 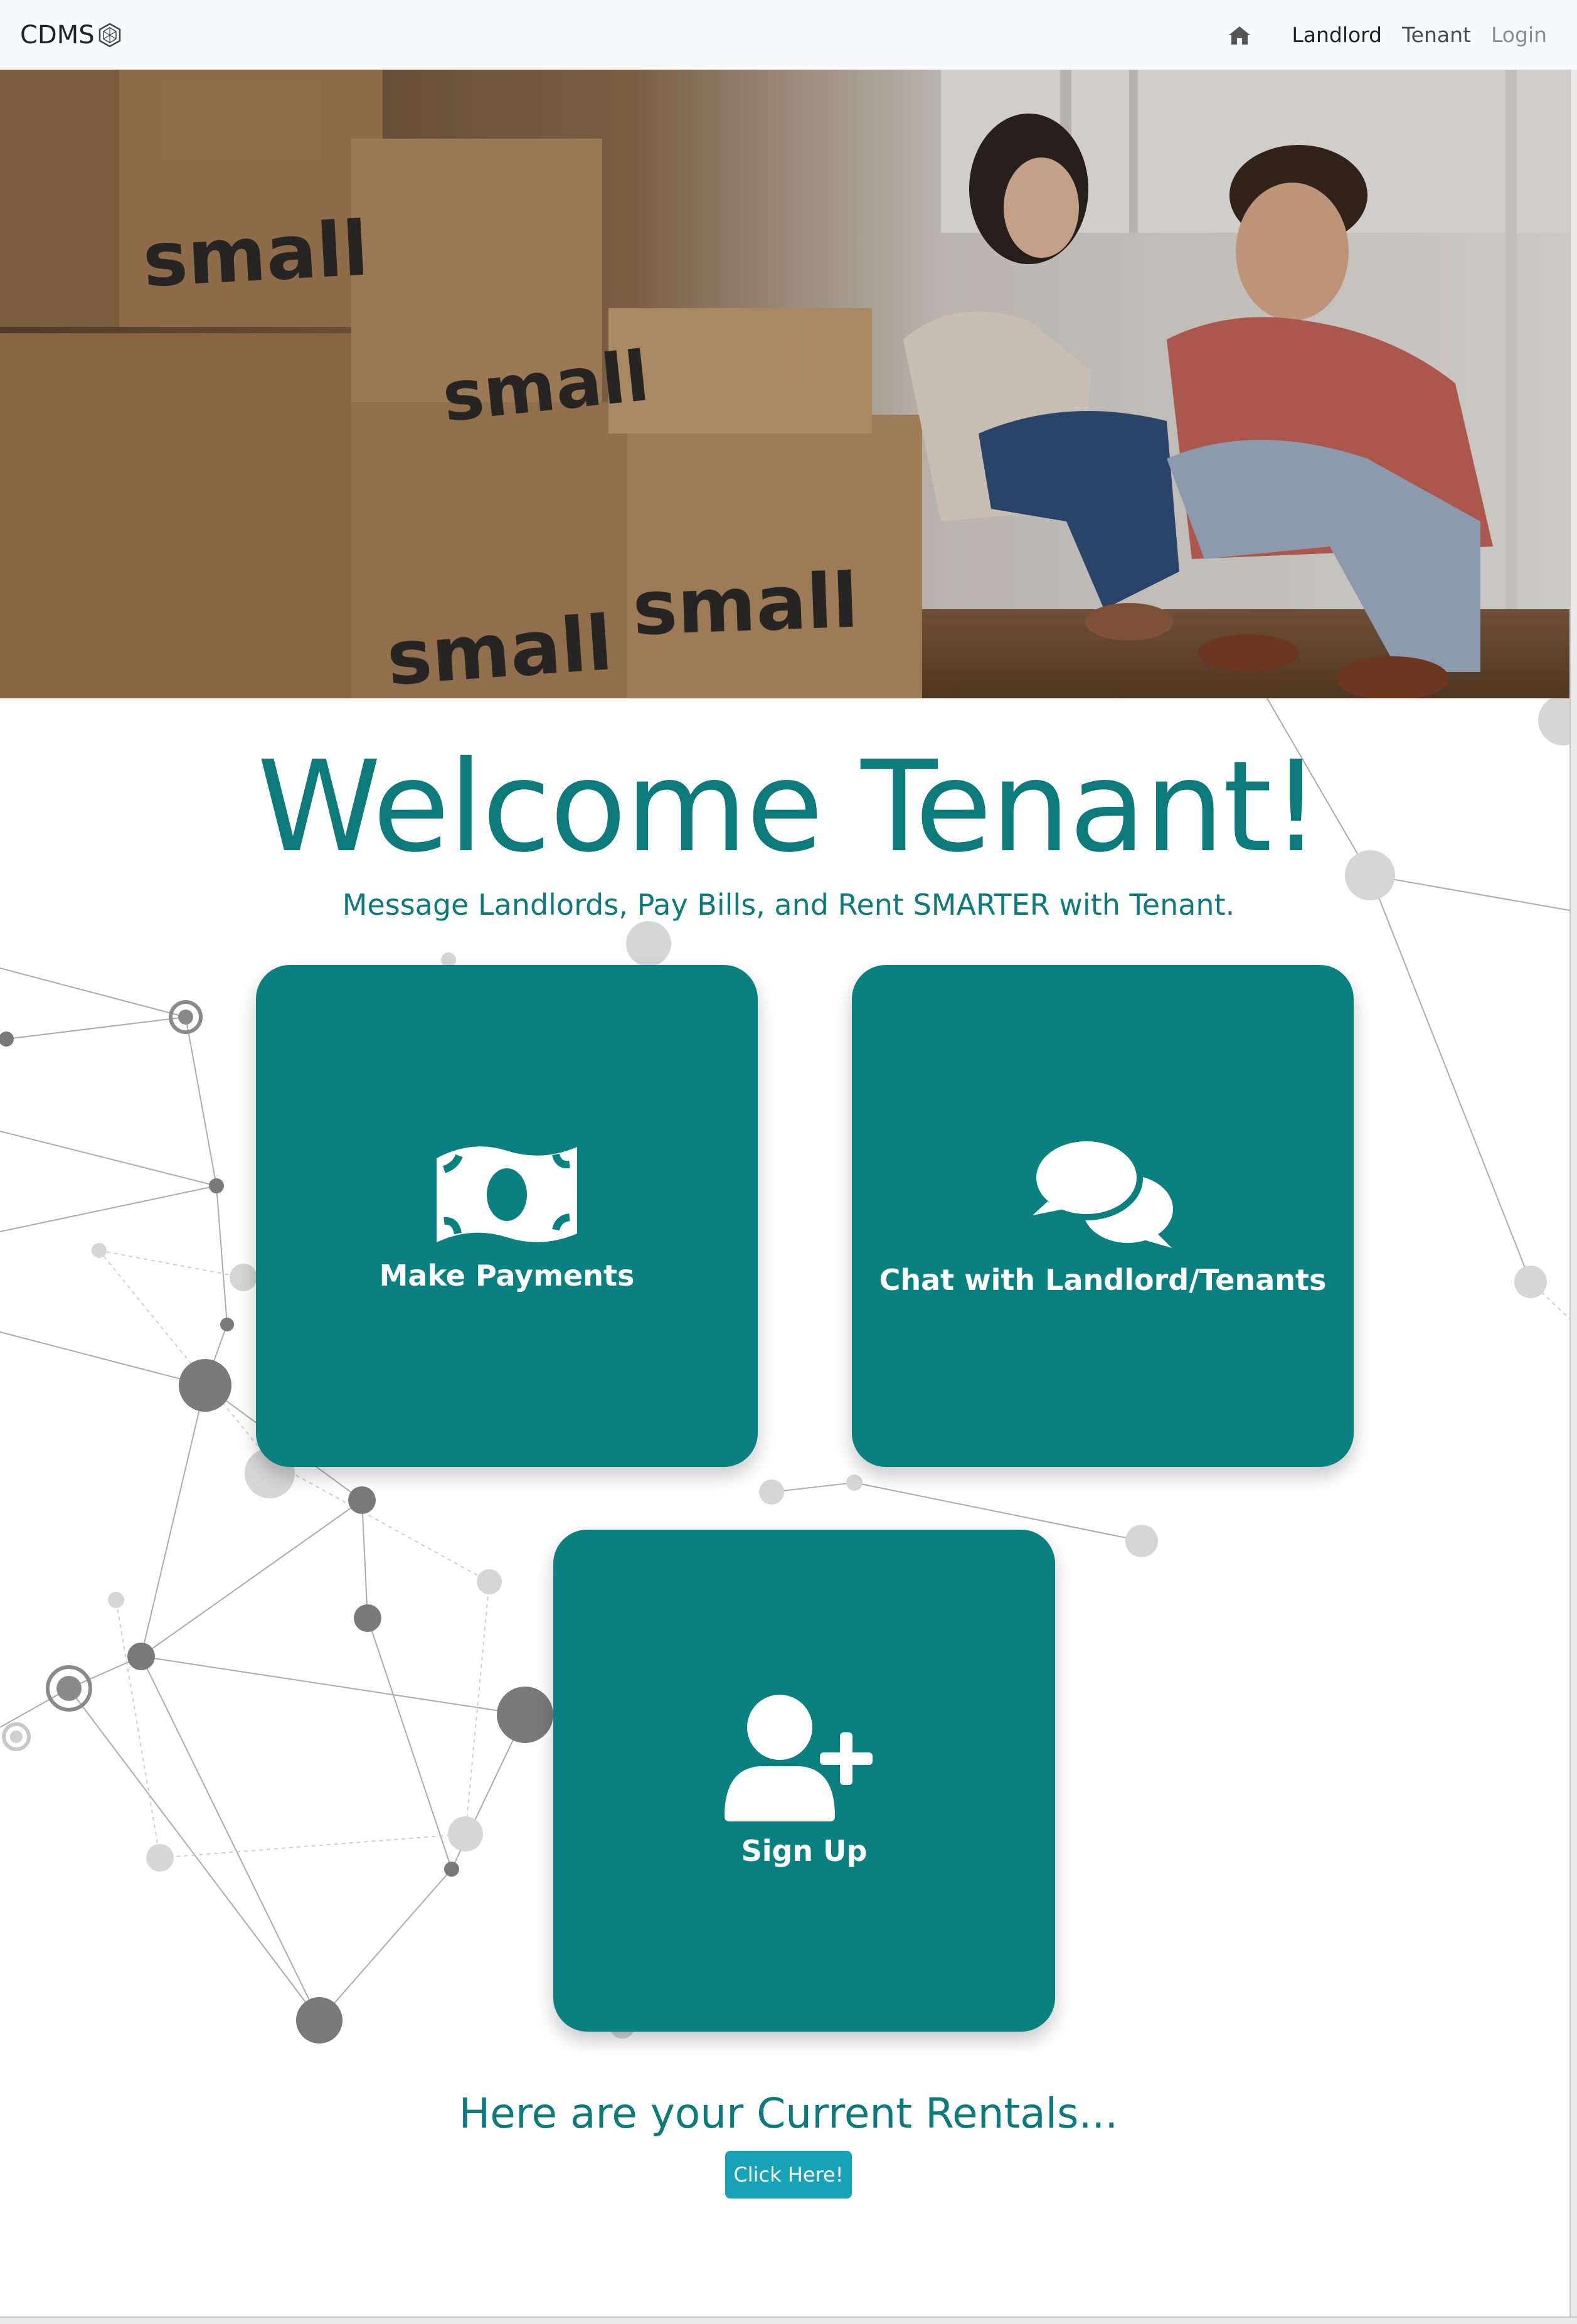 I want to click on sign-up-label: Sign Up, so click(x=804, y=1851).